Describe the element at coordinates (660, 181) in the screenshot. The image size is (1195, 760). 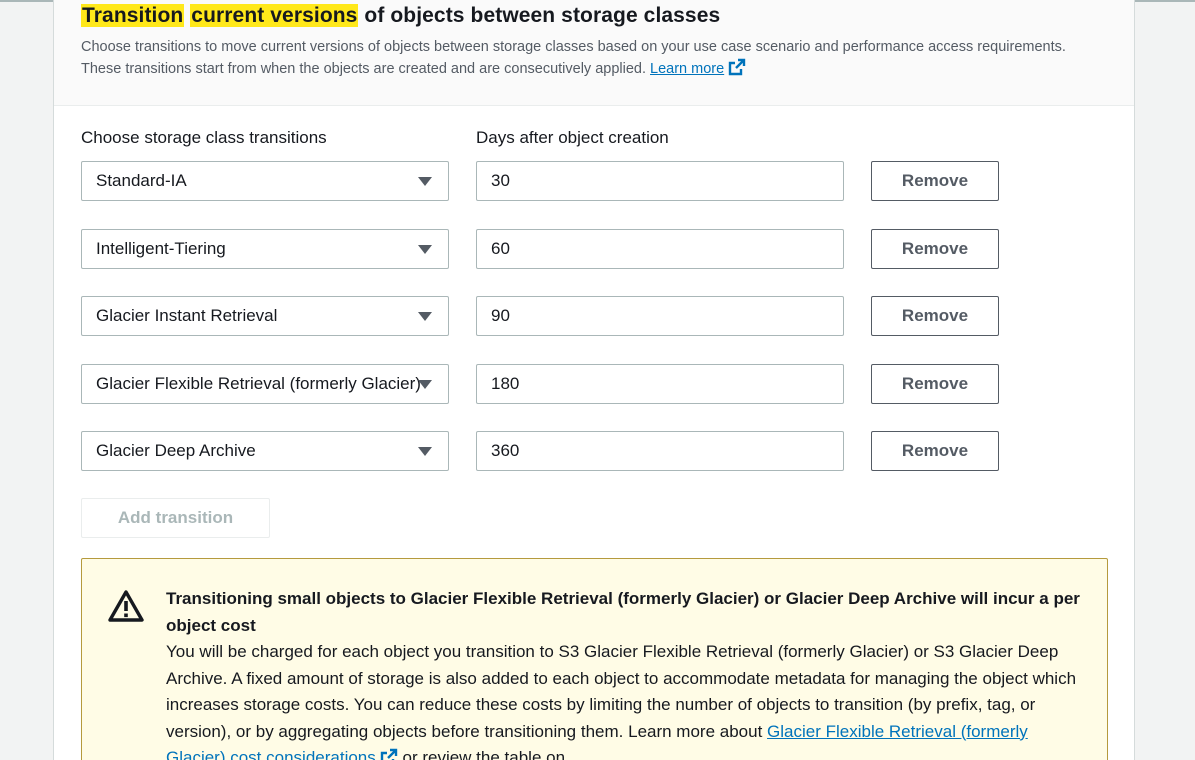
I see `days-input-1: 30` at that location.